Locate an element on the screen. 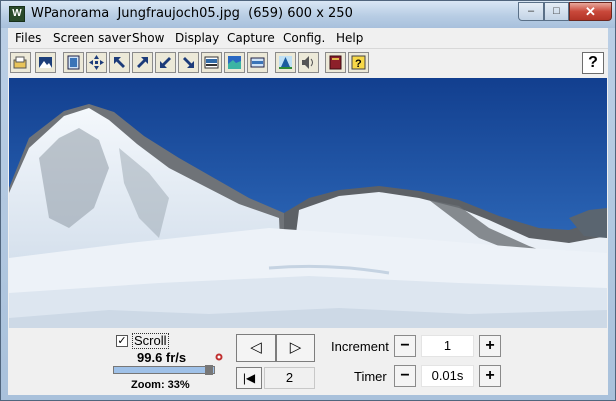 This screenshot has width=616, height=401. arrow-up-right-icon is located at coordinates (142, 62).